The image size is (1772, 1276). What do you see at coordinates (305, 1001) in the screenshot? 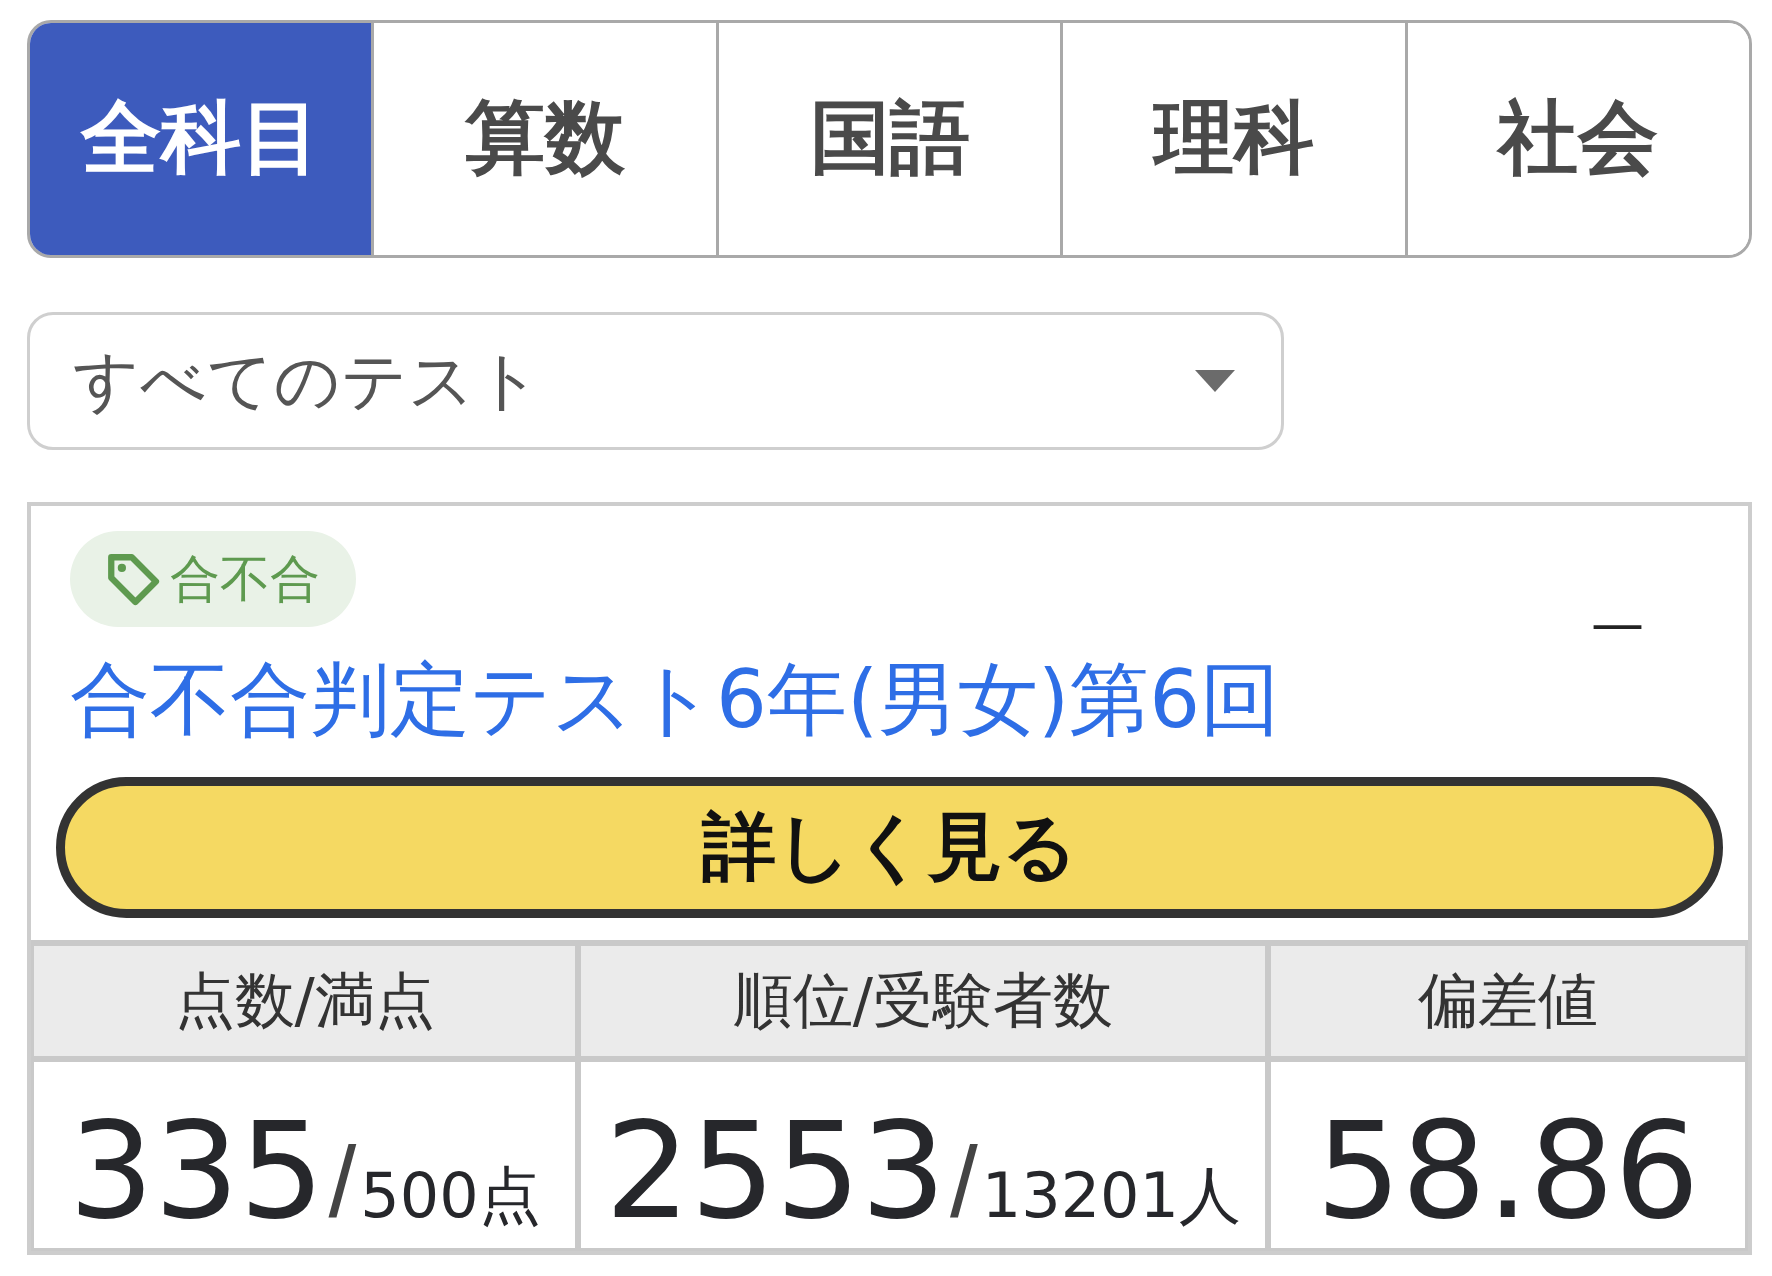
I see `column-header: 点数/満点` at bounding box center [305, 1001].